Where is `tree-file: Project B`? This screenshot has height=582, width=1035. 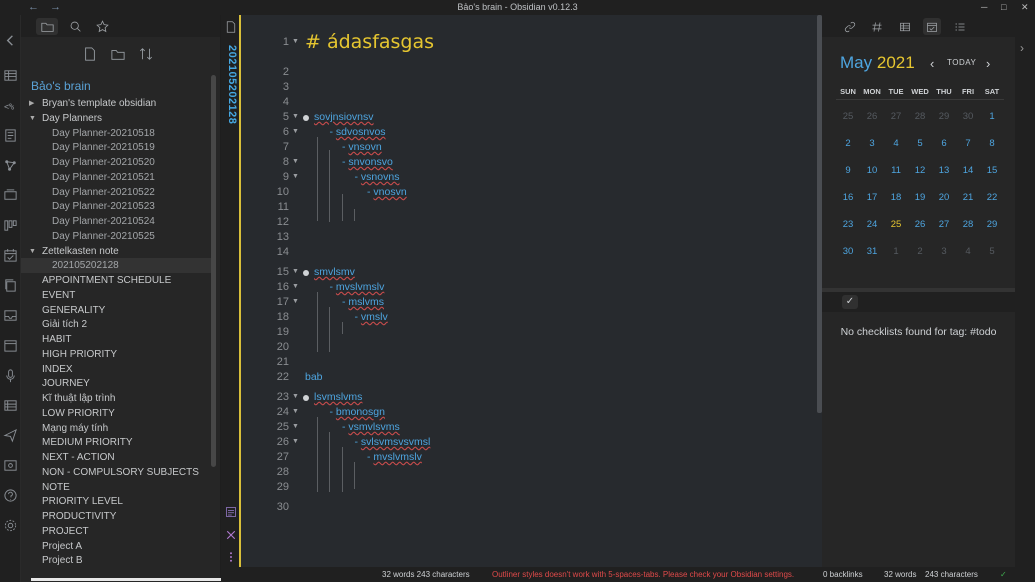
tree-file: Project B is located at coordinates (116, 560).